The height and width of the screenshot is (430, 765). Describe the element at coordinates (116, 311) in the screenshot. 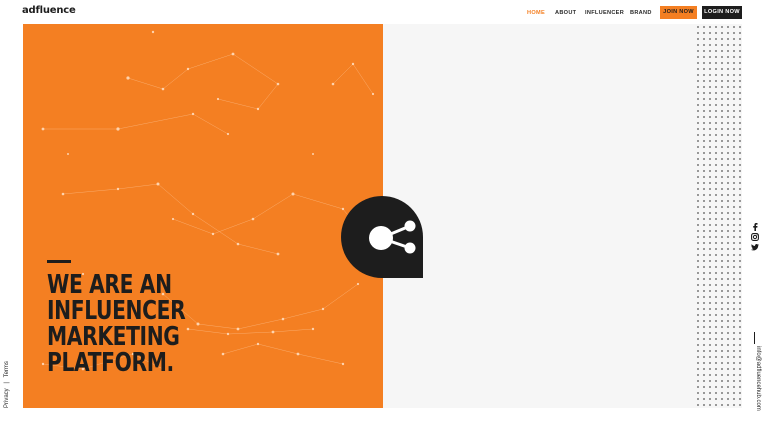

I see `headline-line: INFLUENCER` at that location.